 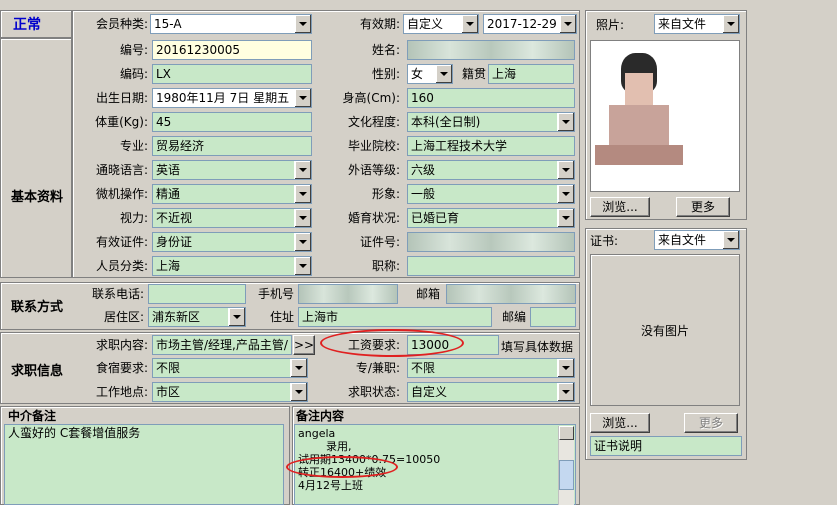 What do you see at coordinates (491, 98) in the screenshot?
I see `height-field: 160` at bounding box center [491, 98].